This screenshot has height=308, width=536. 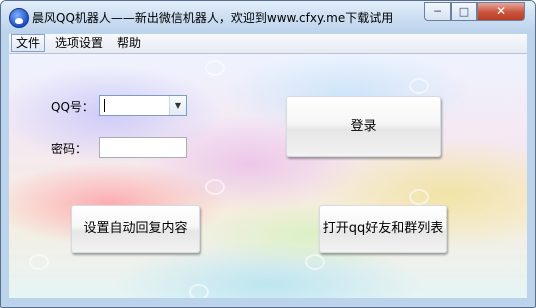 What do you see at coordinates (79, 43) in the screenshot?
I see `menu-options: 选项设置` at bounding box center [79, 43].